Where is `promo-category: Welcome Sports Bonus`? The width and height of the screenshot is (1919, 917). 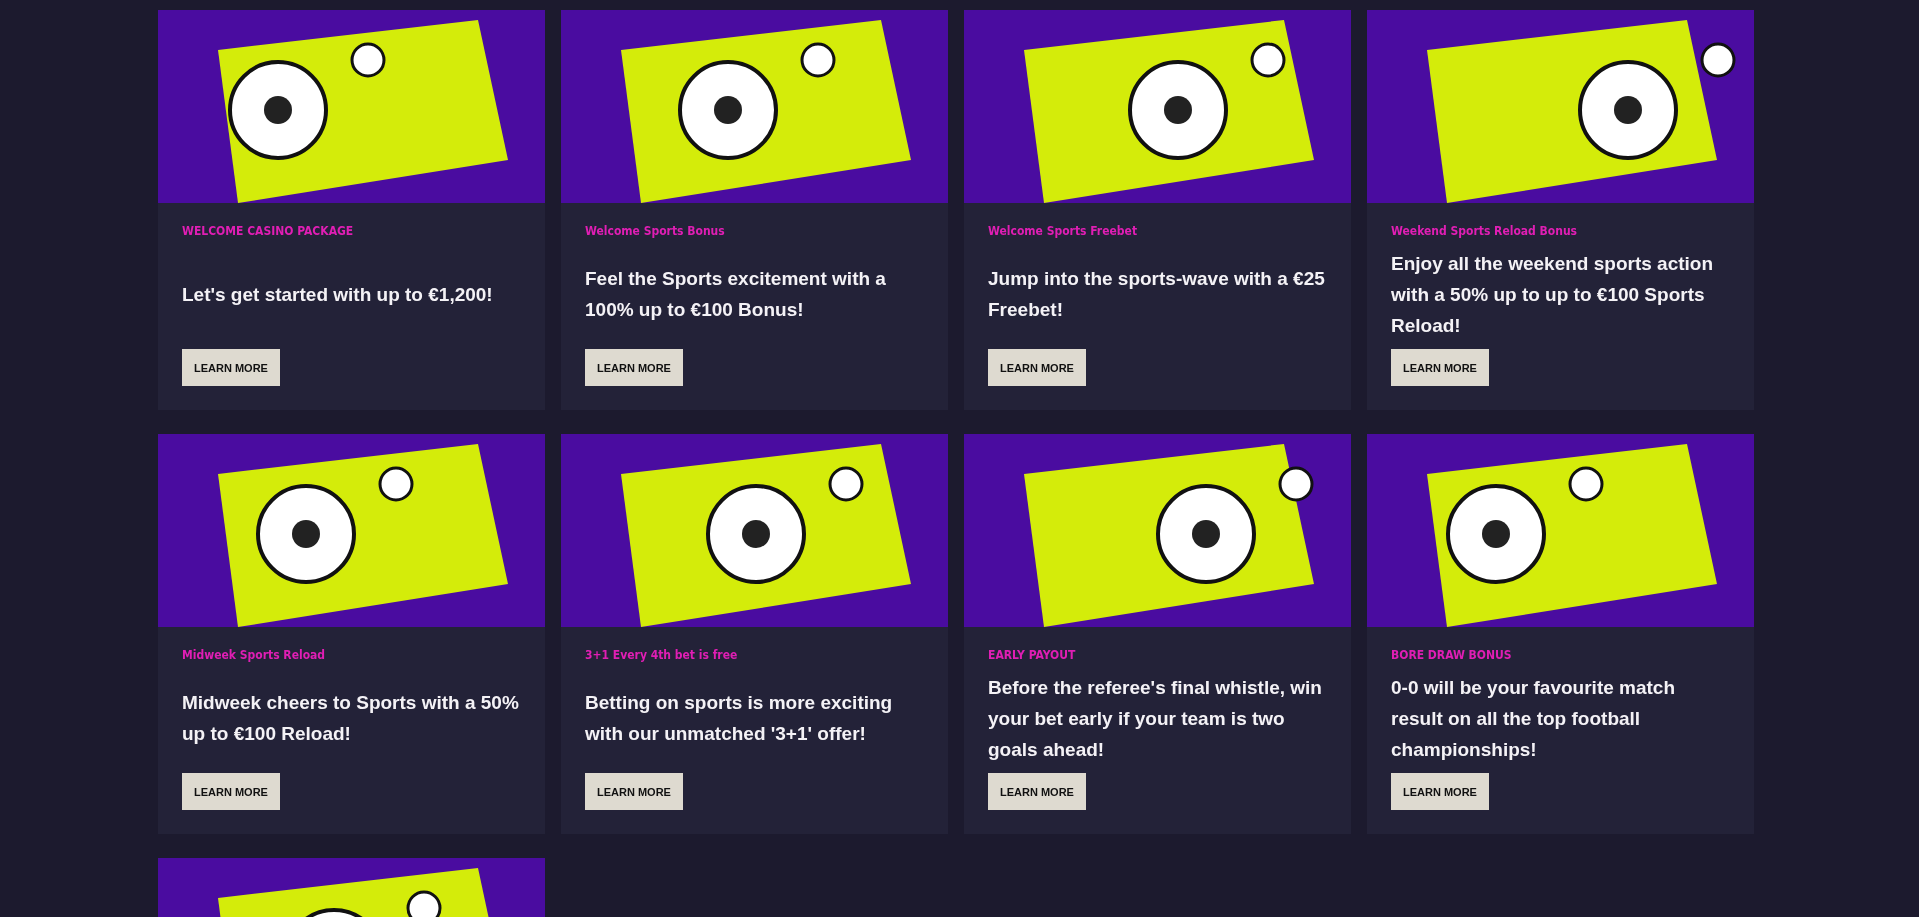
promo-category: Welcome Sports Bonus is located at coordinates (655, 231).